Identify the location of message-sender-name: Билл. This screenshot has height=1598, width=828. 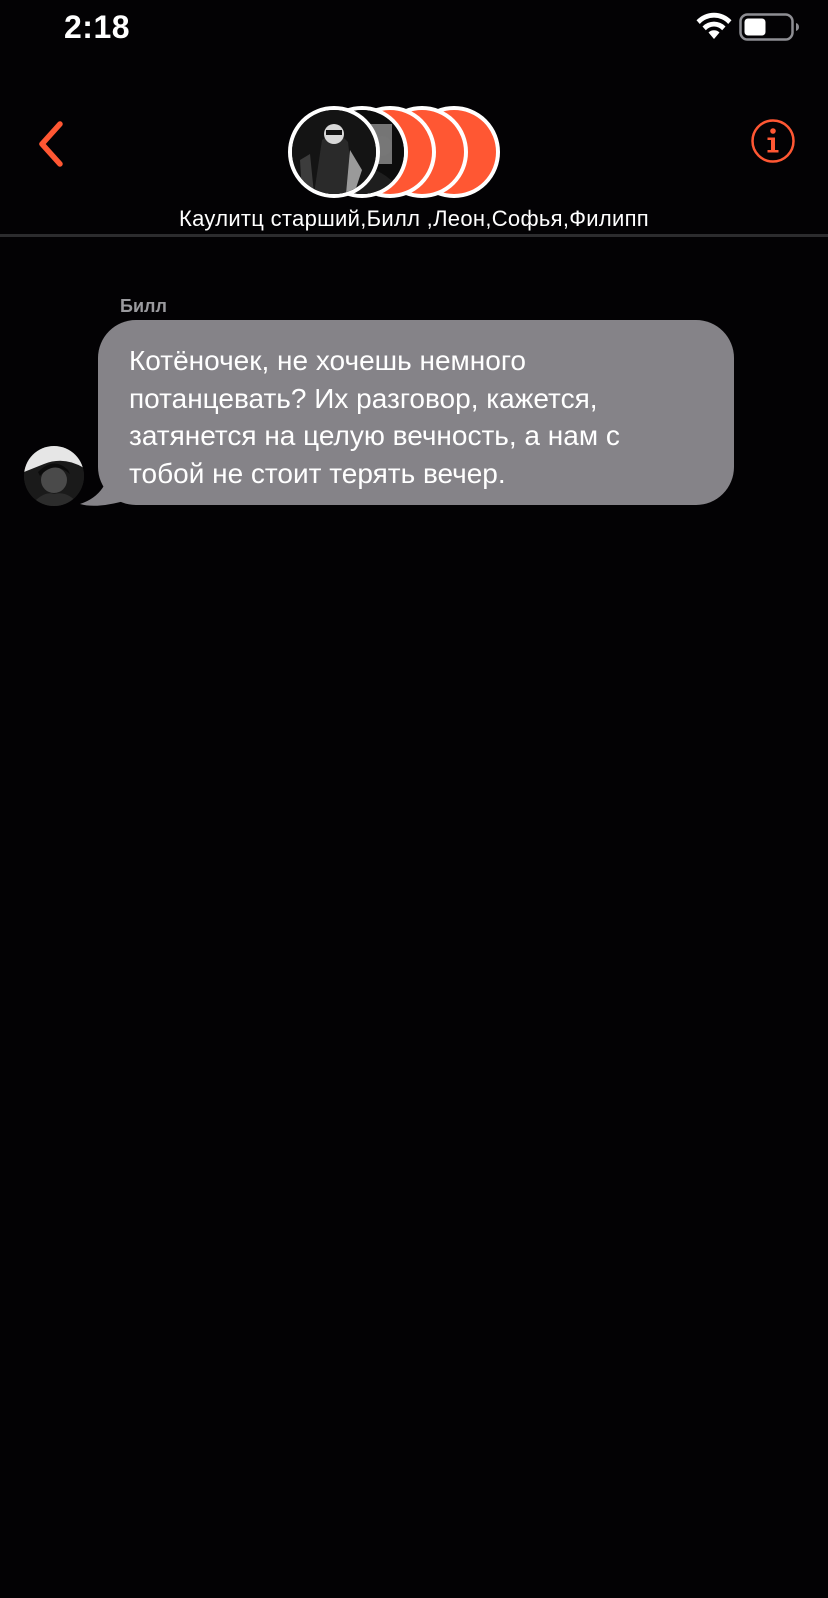
(143, 306).